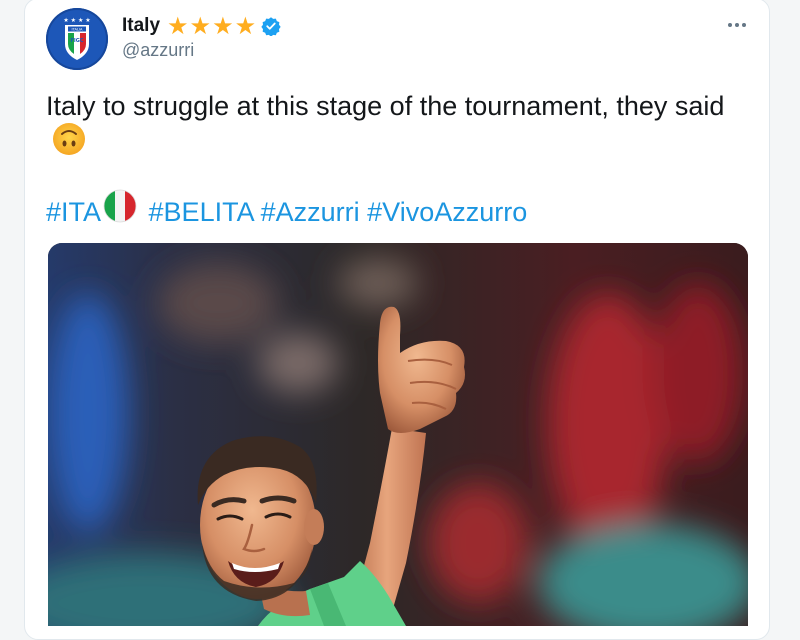 The height and width of the screenshot is (640, 800). I want to click on avatar: ★ ★ ★ ★ ITALIA FIGC, so click(77, 39).